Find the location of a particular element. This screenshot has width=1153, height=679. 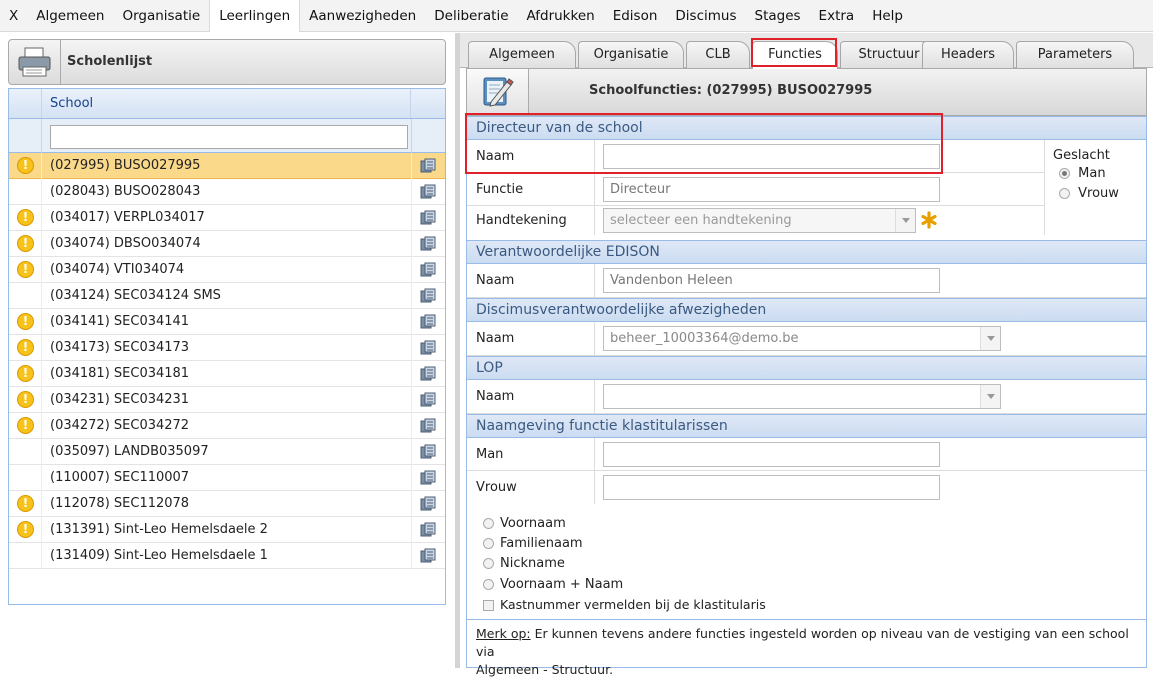

school-row: ! (034074) DBSO034074 is located at coordinates (227, 244).